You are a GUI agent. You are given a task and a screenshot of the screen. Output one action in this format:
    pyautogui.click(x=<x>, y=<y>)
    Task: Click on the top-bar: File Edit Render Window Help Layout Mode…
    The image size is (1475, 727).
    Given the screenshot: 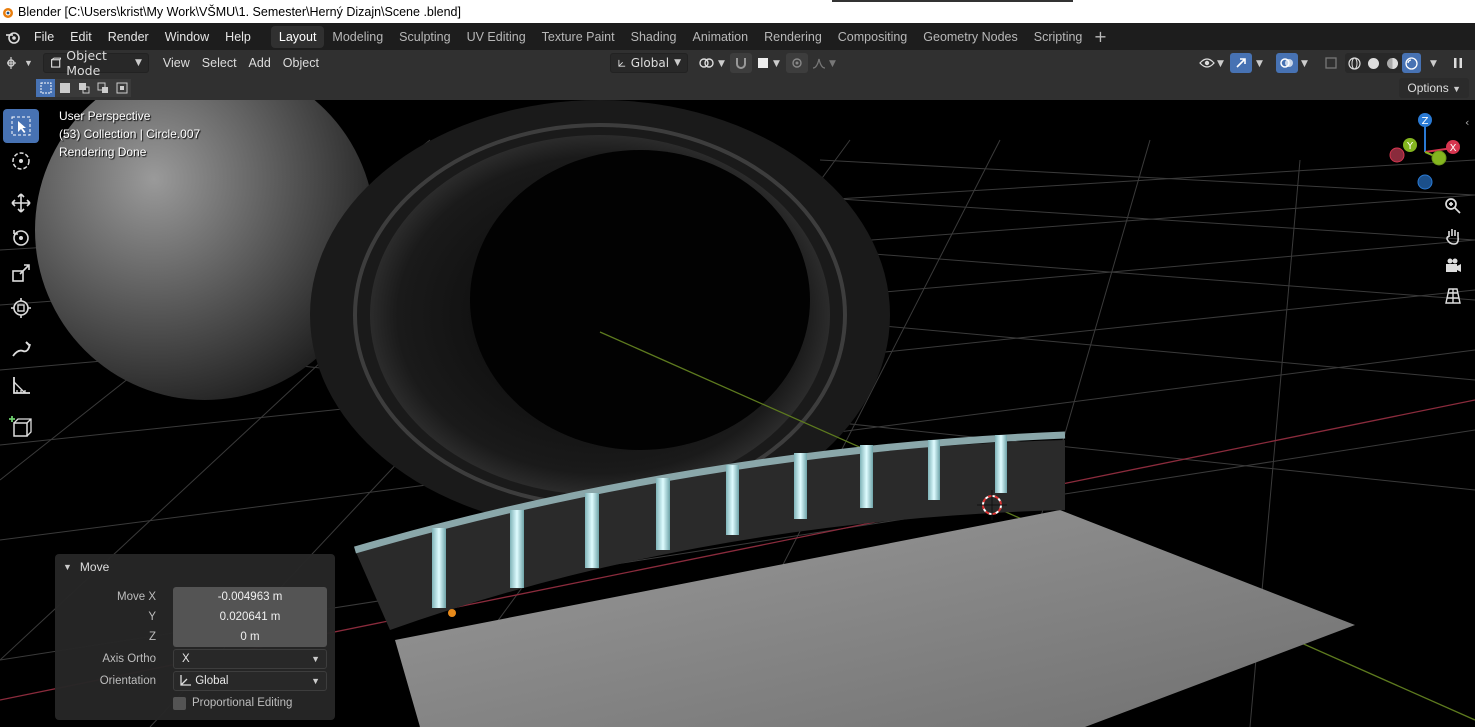 What is the action you would take?
    pyautogui.click(x=737, y=36)
    